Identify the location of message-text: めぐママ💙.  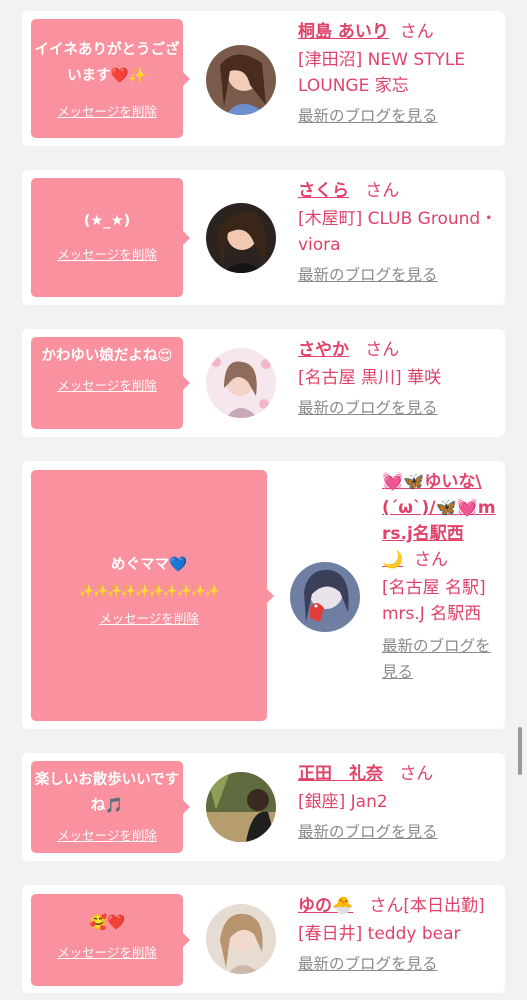
(149, 565).